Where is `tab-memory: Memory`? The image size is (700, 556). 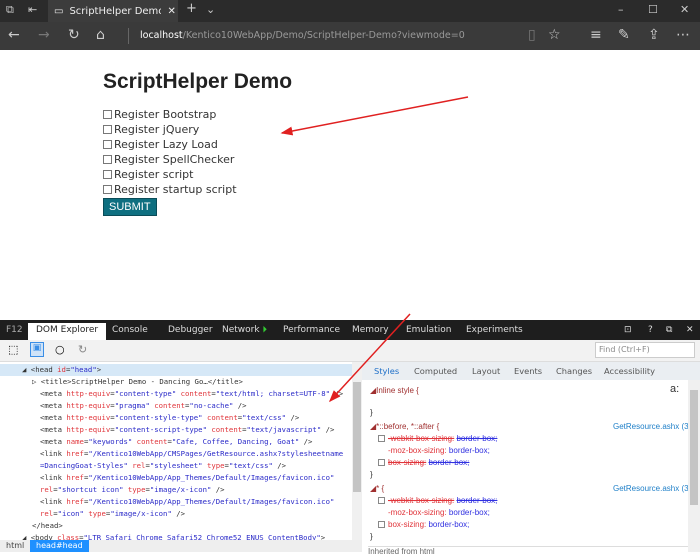 tab-memory: Memory is located at coordinates (370, 330).